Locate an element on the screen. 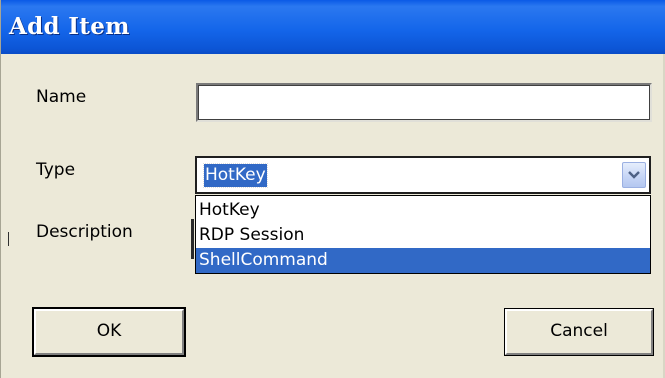 The width and height of the screenshot is (665, 378). chevron-down-icon is located at coordinates (634, 175).